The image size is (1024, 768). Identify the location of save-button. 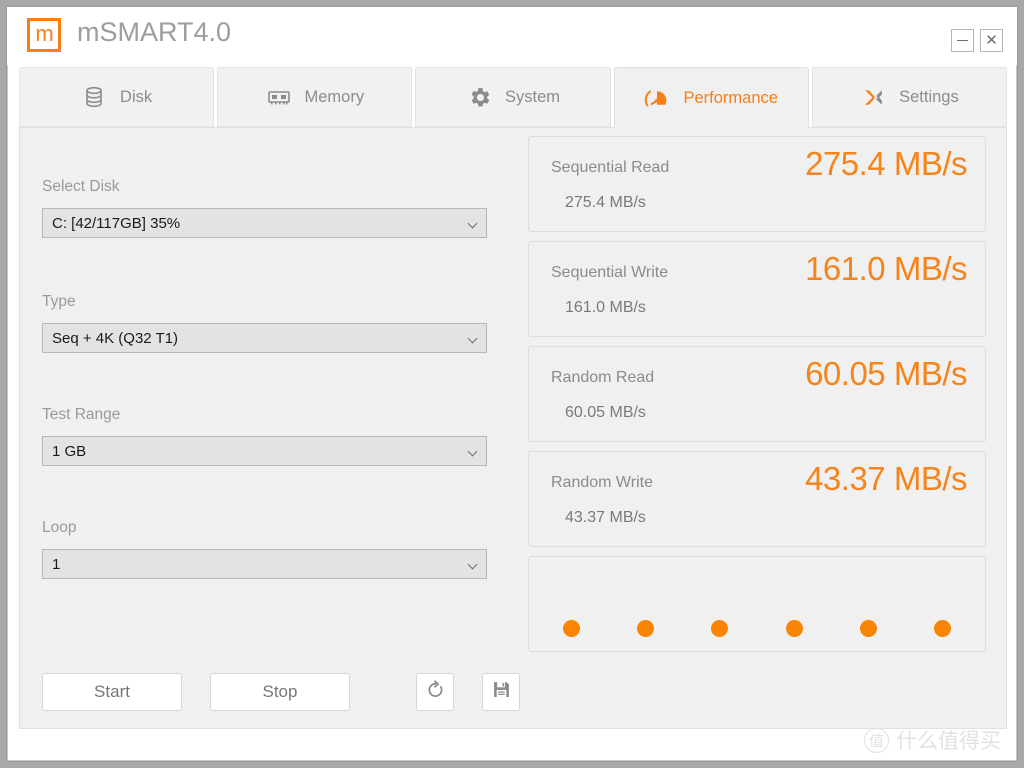
(501, 692).